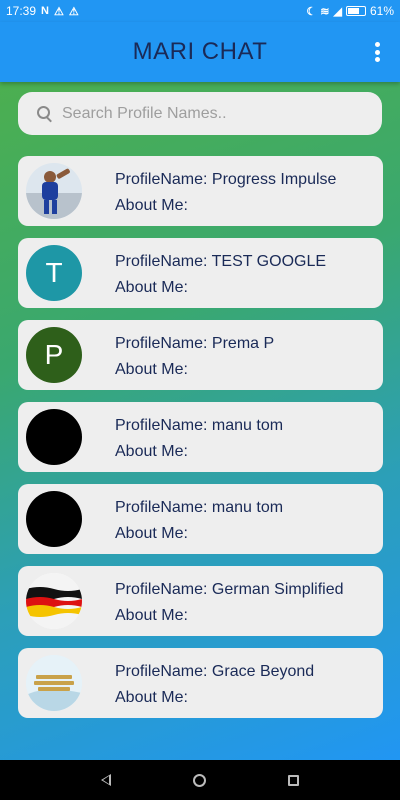 Image resolution: width=400 pixels, height=800 pixels. Describe the element at coordinates (311, 11) in the screenshot. I see `do-not-disturb-icon: ☾` at that location.